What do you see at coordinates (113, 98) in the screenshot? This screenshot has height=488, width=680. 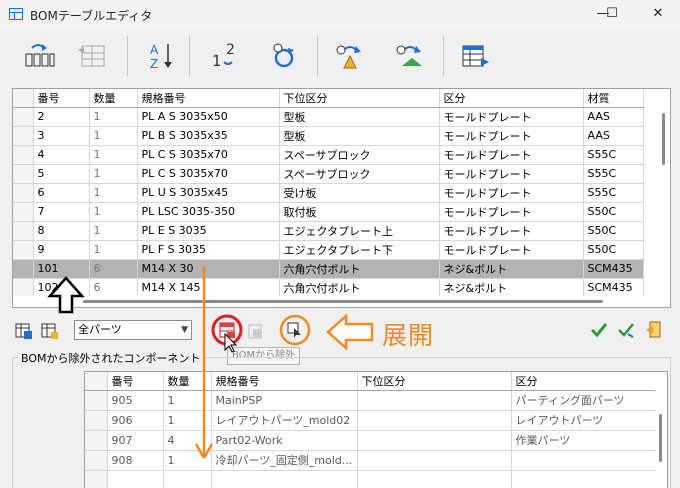 I see `column-header-quantity: 数量` at bounding box center [113, 98].